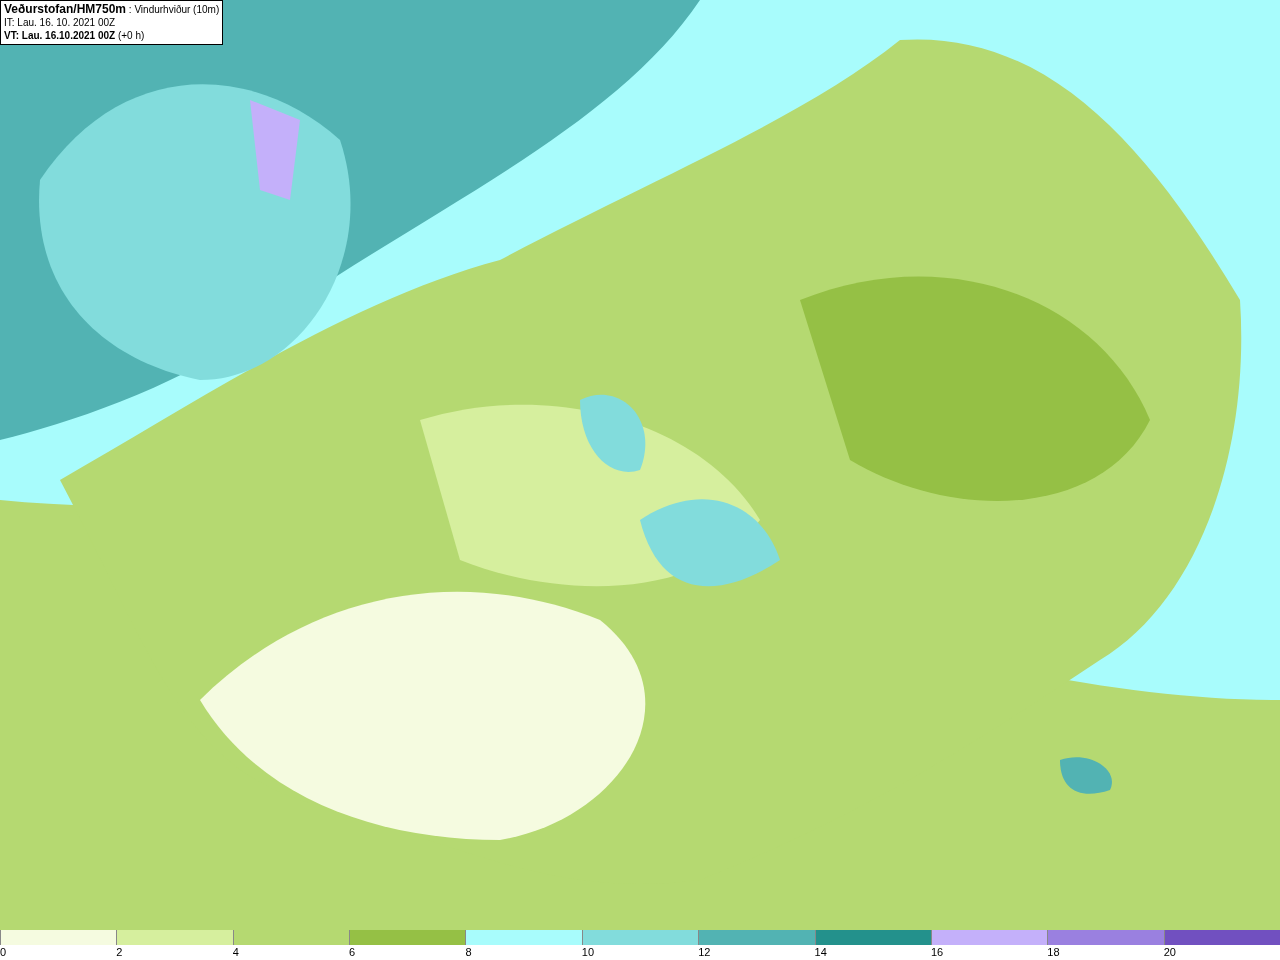 The height and width of the screenshot is (960, 1280). I want to click on legend-tick: 8, so click(468, 952).